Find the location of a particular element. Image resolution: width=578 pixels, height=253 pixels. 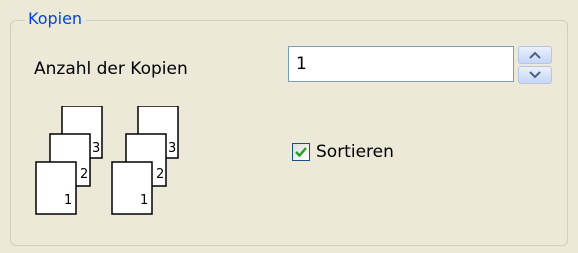

spin-down-button is located at coordinates (535, 75).